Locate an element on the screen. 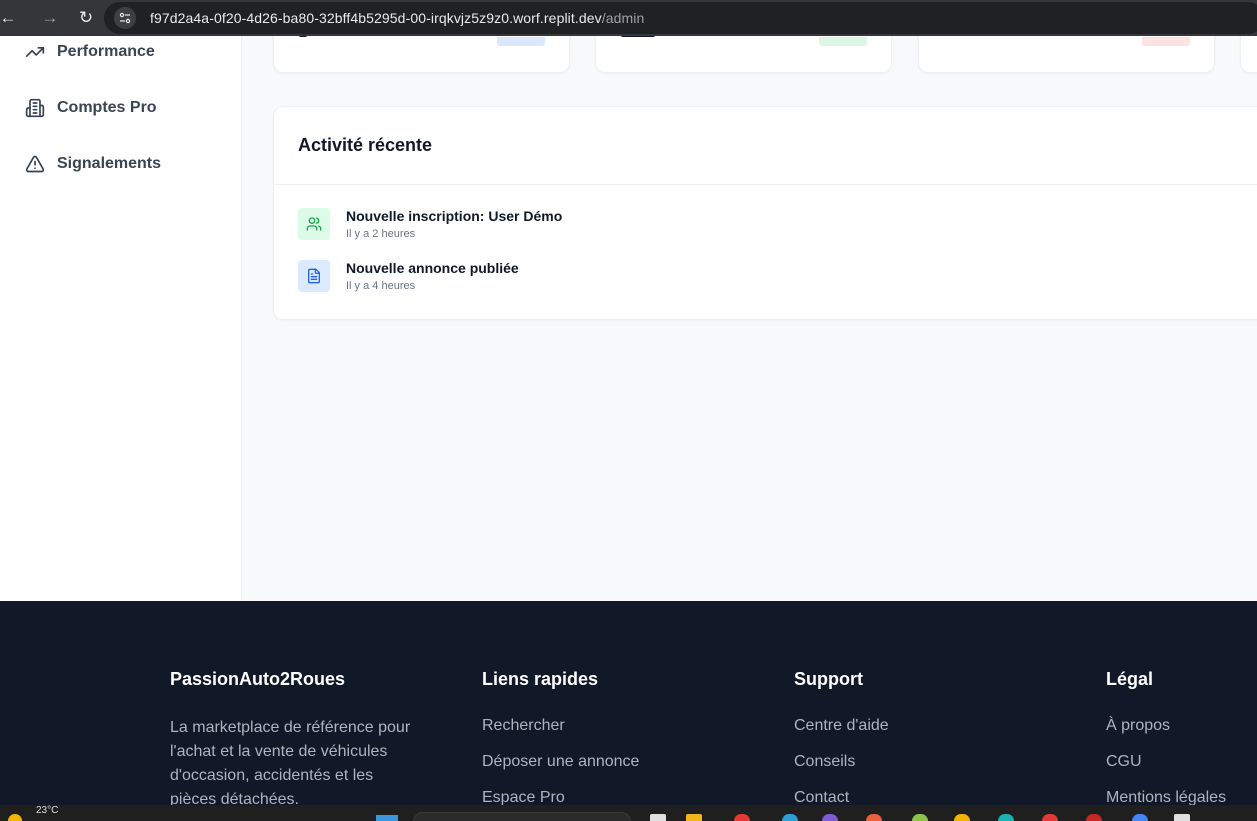 This screenshot has width=1257, height=821. forward-button: → is located at coordinates (50, 18).